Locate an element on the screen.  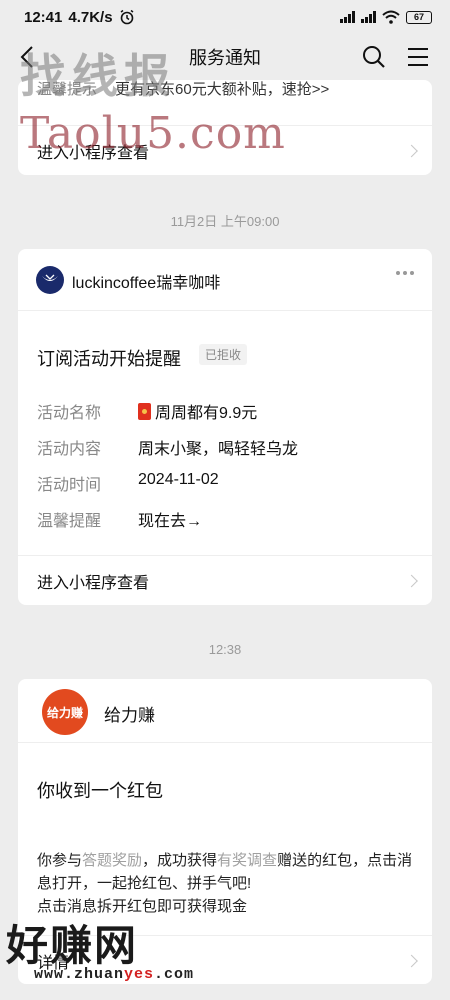
field-value: 现在去→ is located at coordinates (170, 521).